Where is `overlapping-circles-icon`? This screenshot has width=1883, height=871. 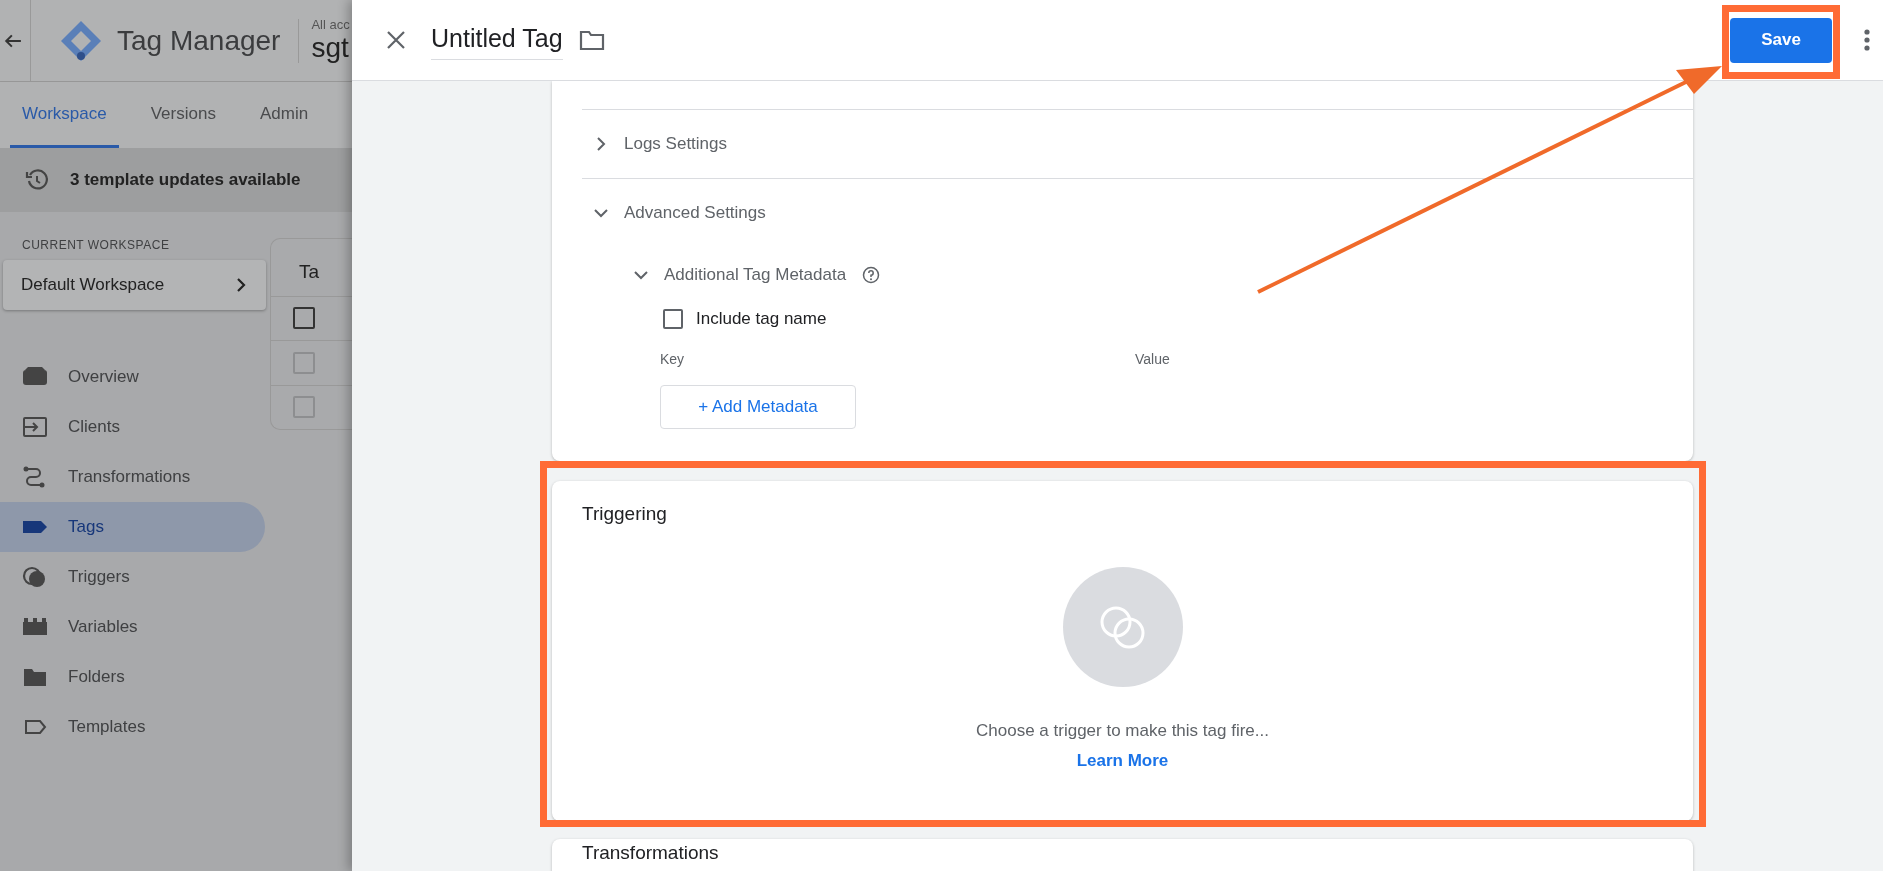 overlapping-circles-icon is located at coordinates (1122, 627).